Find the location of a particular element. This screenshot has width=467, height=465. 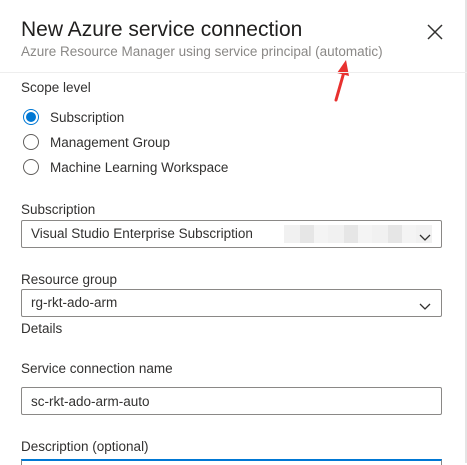

service-connection-name-input is located at coordinates (231, 401).